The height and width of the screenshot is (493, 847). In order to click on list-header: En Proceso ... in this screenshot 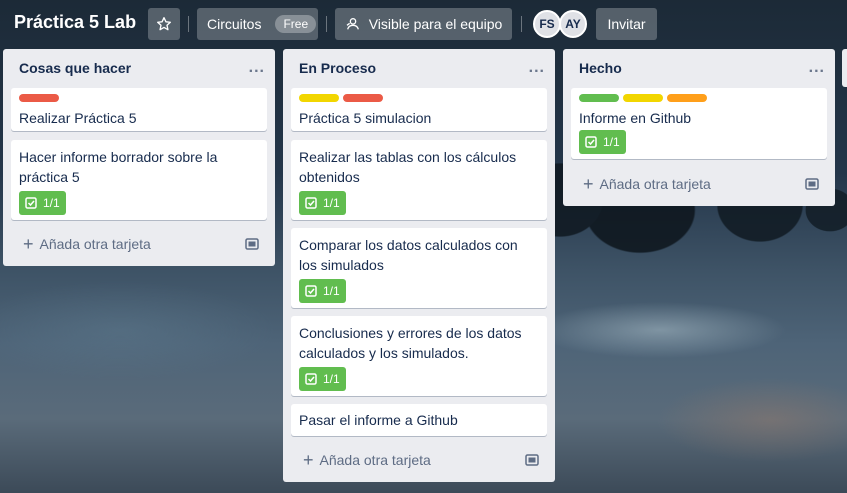, I will do `click(419, 68)`.